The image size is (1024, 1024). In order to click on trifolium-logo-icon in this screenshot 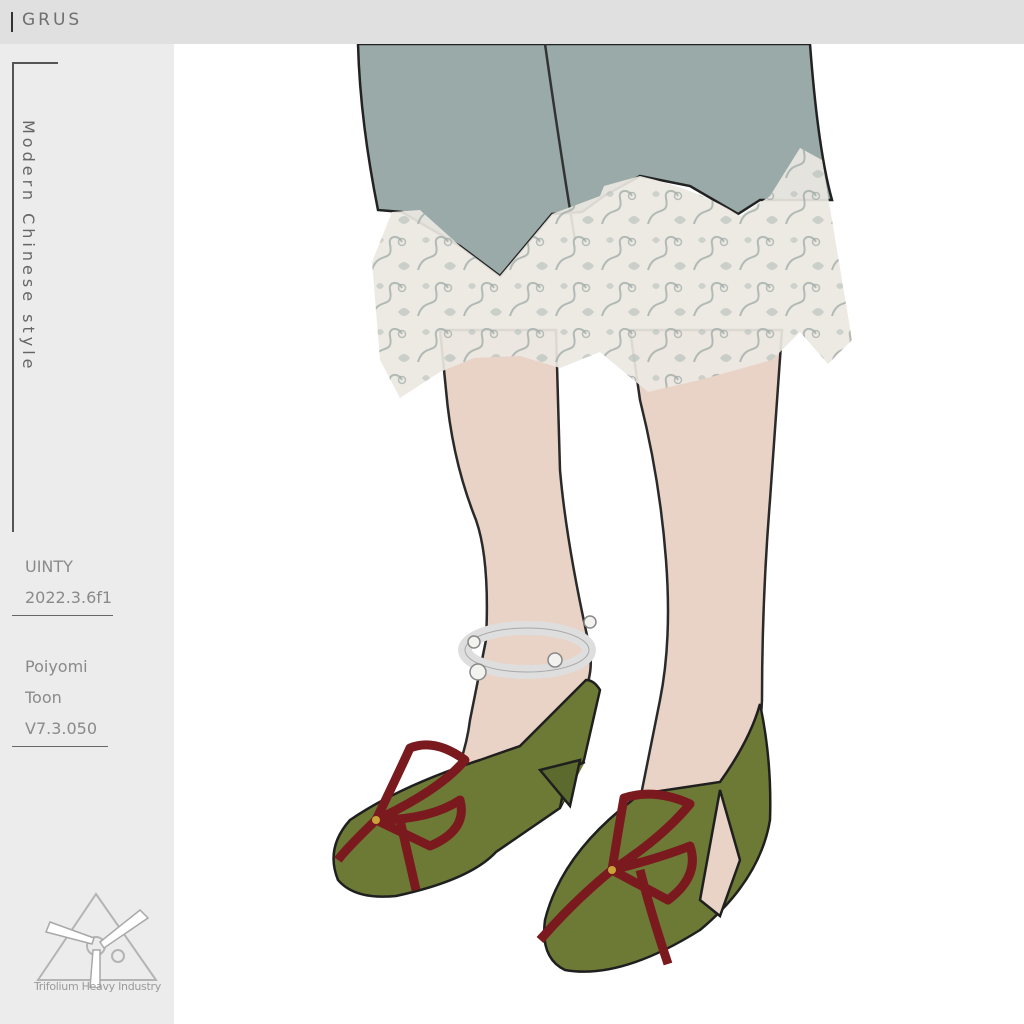, I will do `click(97, 940)`.